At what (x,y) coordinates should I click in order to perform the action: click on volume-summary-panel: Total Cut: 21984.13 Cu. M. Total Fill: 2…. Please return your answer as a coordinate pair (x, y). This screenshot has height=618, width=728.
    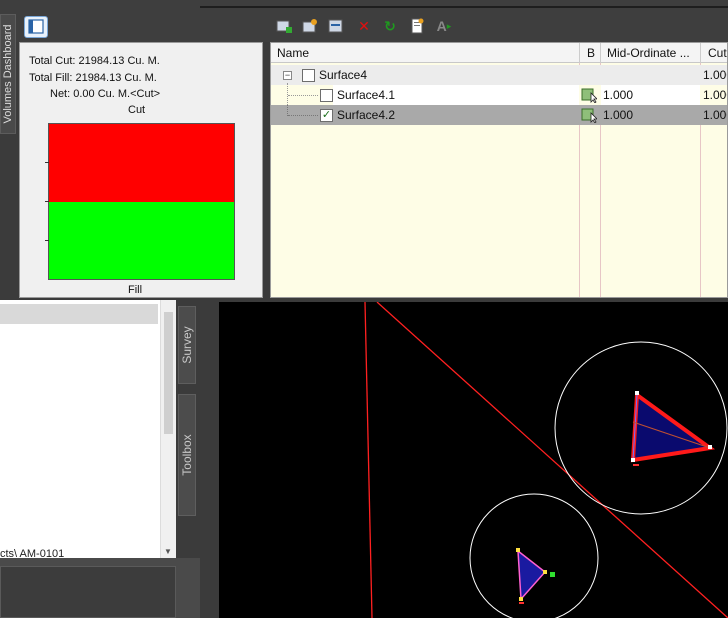
    Looking at the image, I should click on (141, 170).